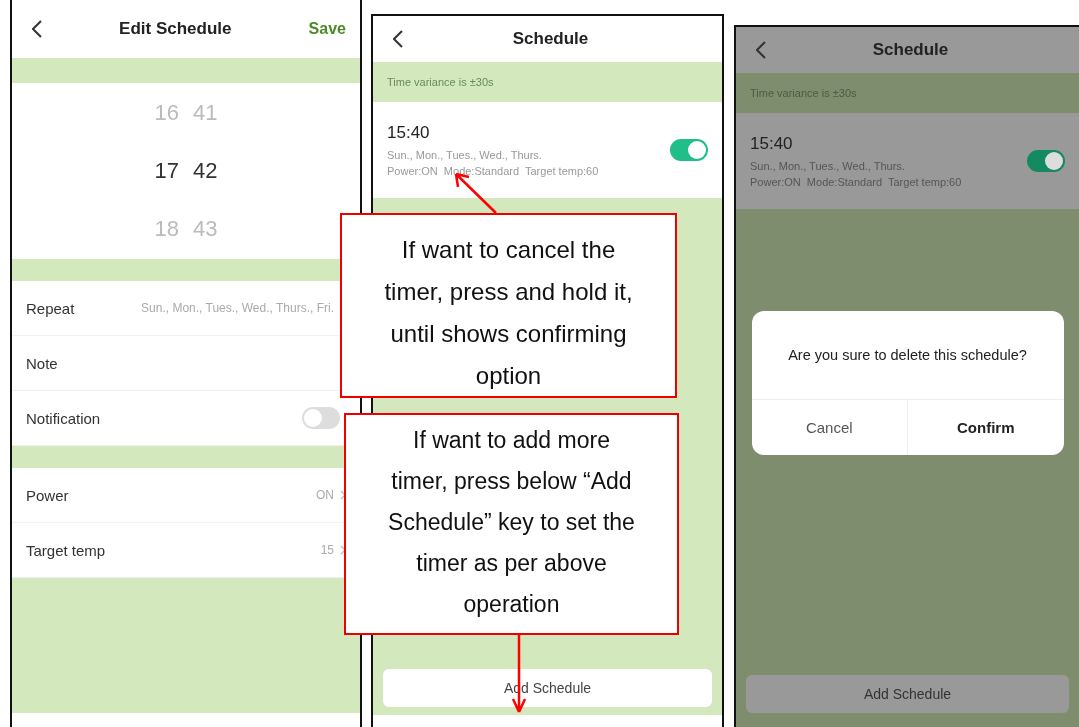 The image size is (1079, 727). What do you see at coordinates (205, 229) in the screenshot?
I see `minute-value: 43` at bounding box center [205, 229].